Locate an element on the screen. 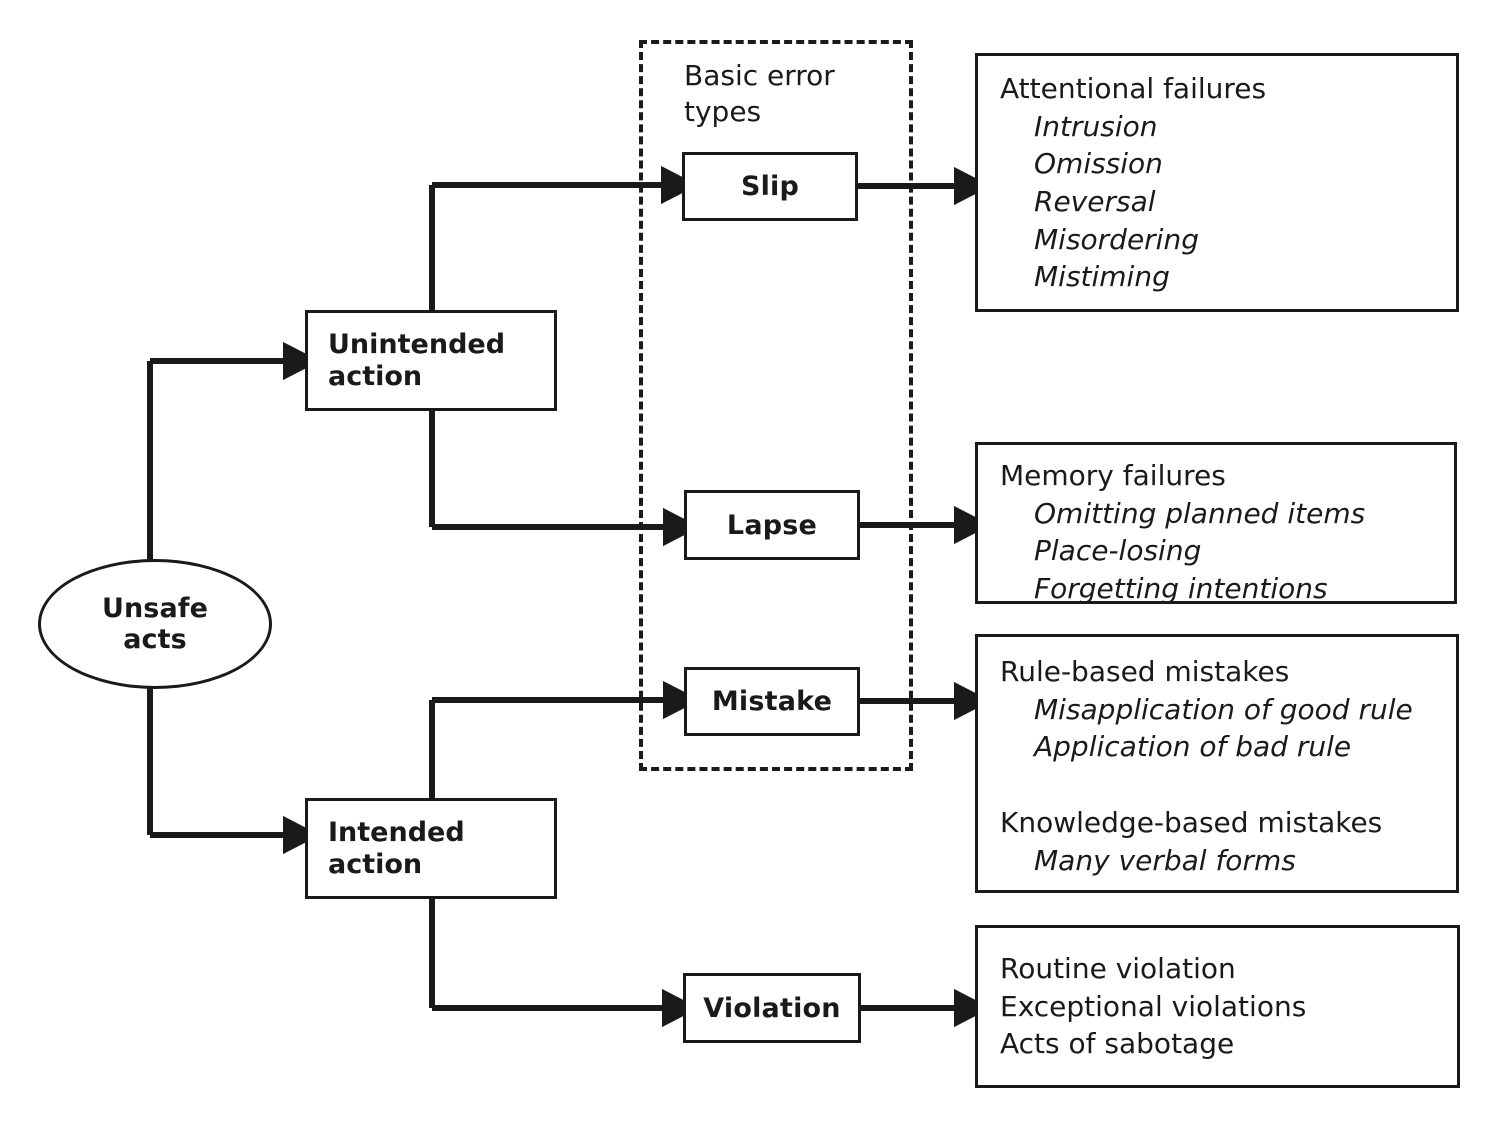  node-mistake: Mistake is located at coordinates (772, 701).